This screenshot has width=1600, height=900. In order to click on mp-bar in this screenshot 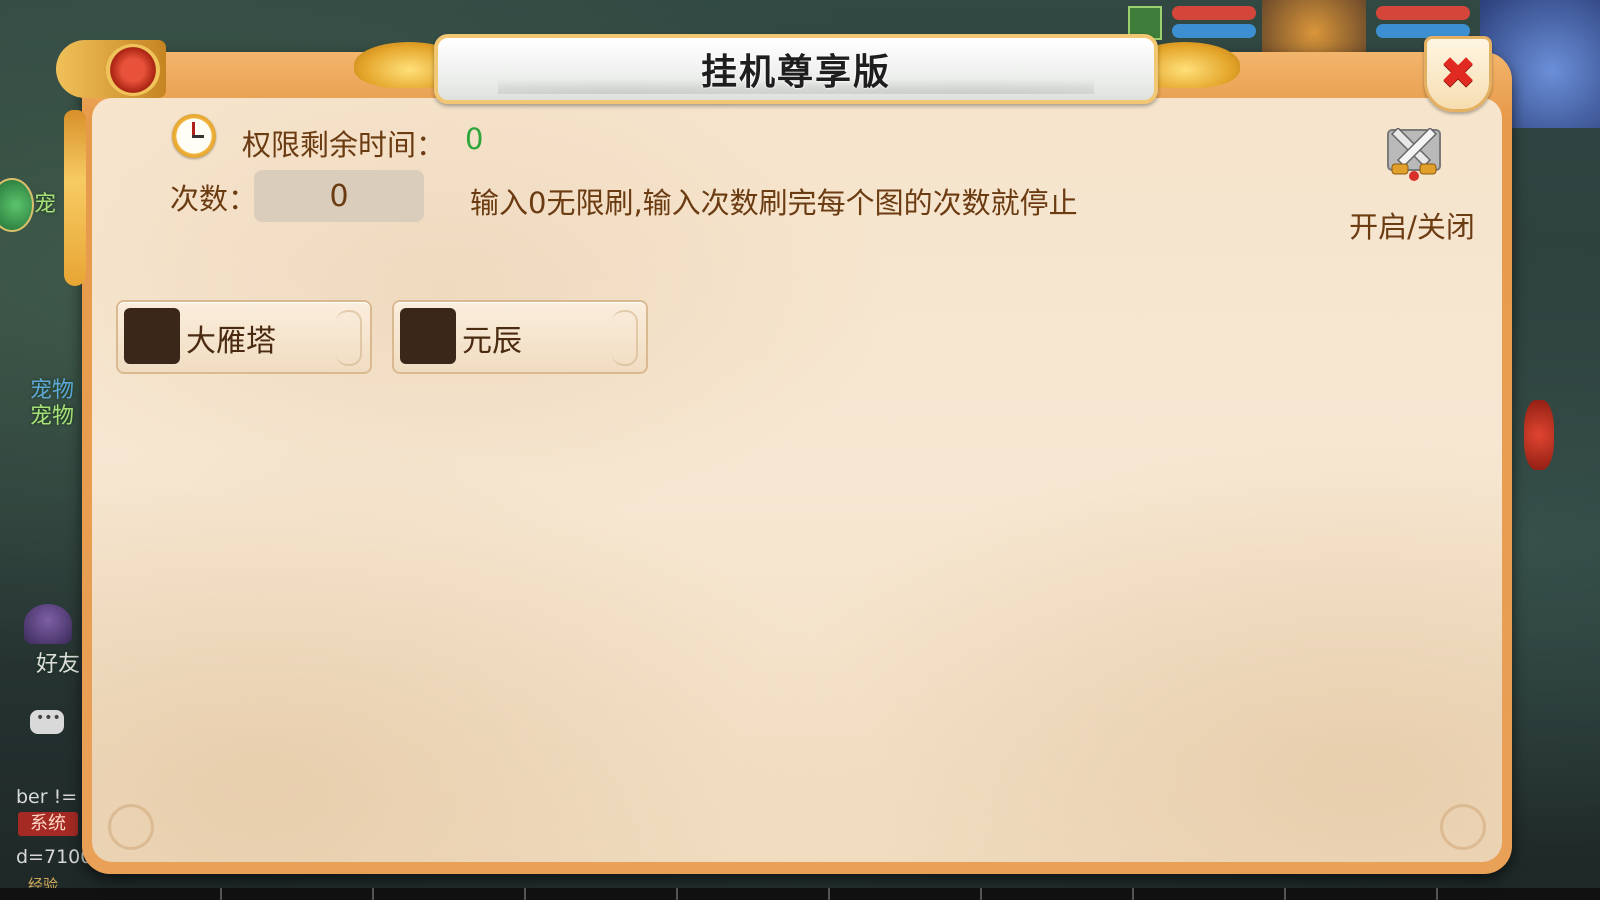, I will do `click(1214, 31)`.